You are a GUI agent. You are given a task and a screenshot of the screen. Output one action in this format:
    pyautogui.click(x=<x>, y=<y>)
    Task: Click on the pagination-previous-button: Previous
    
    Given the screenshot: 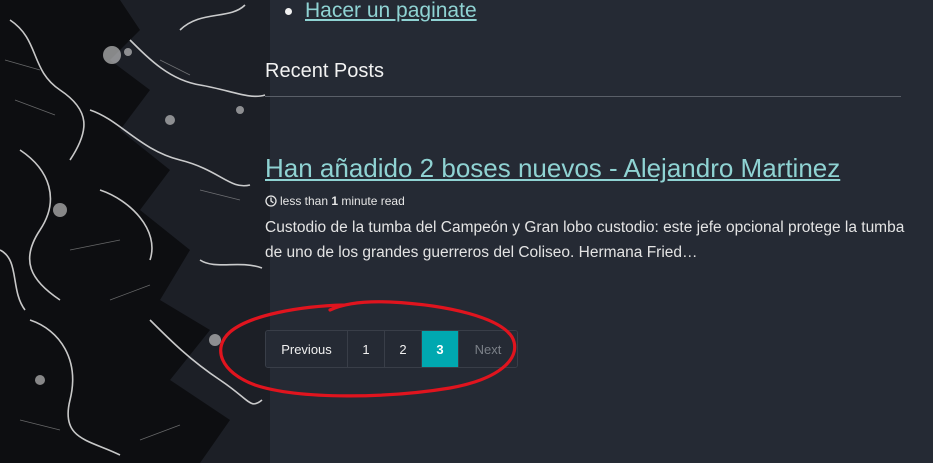 What is the action you would take?
    pyautogui.click(x=307, y=349)
    